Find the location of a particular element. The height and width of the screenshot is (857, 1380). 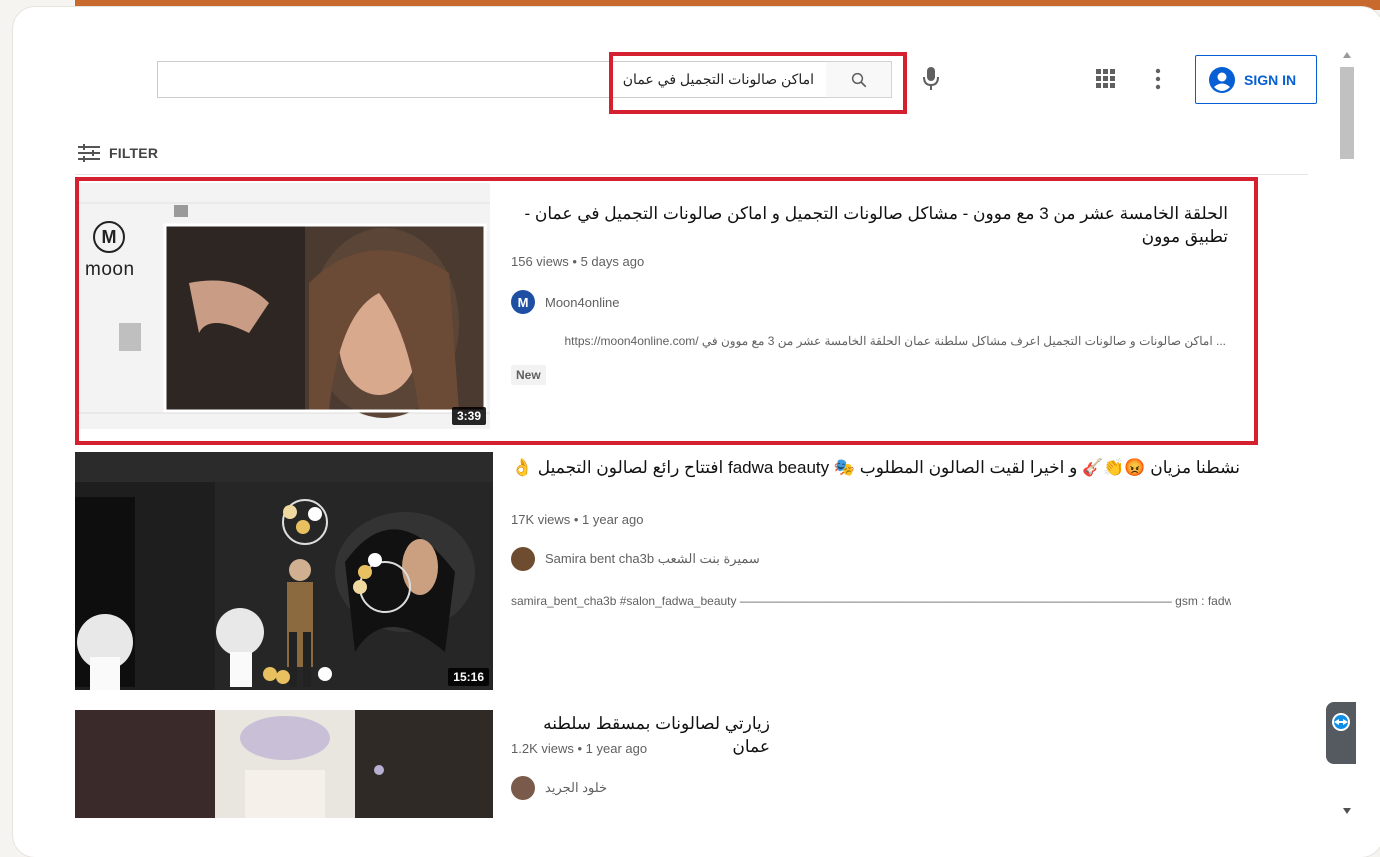

apps-button is located at coordinates (1106, 81).